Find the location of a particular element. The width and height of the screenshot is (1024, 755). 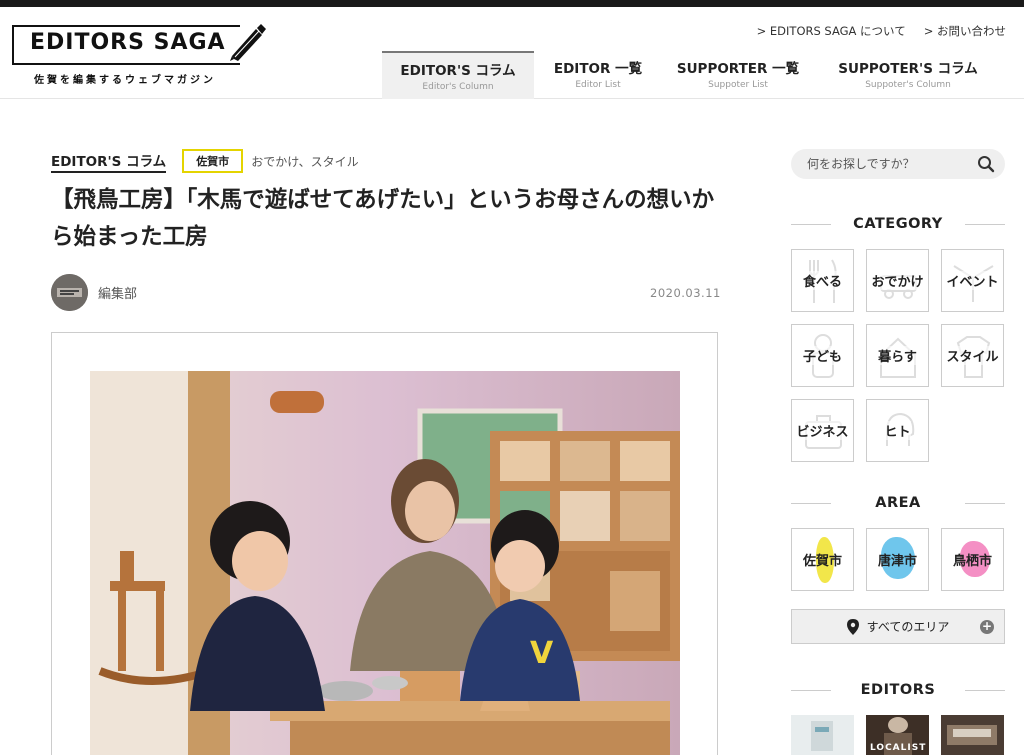

category-label: おでかけ is located at coordinates (897, 280).